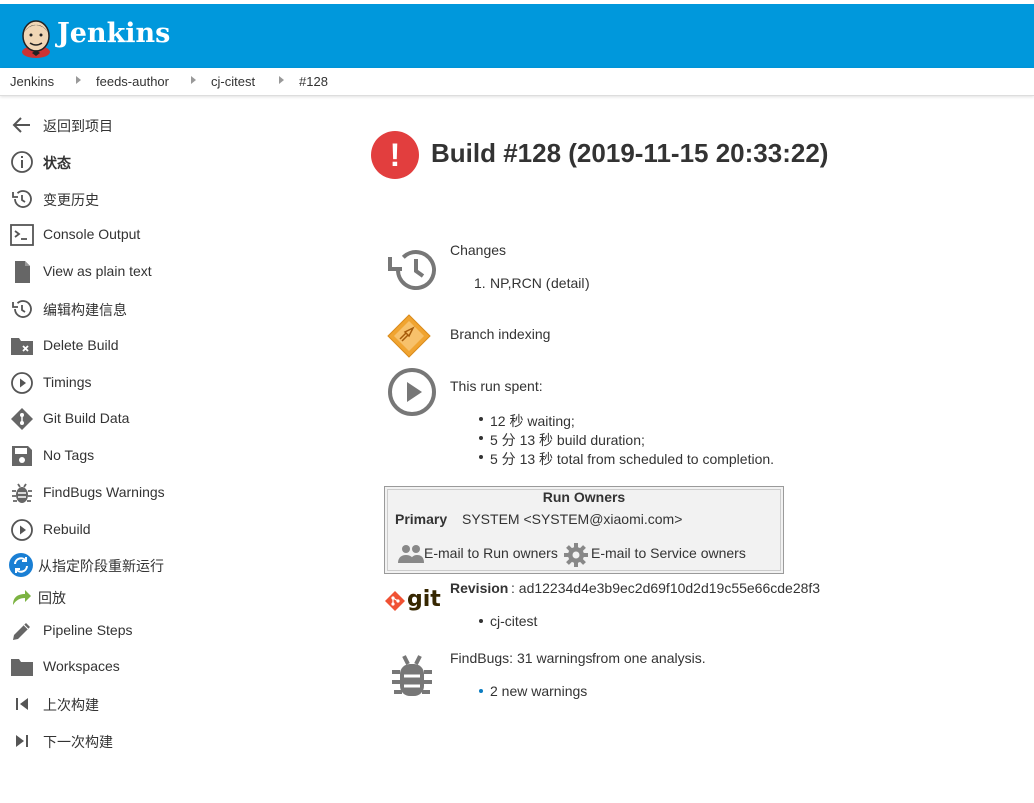 The width and height of the screenshot is (1034, 803). Describe the element at coordinates (22, 235) in the screenshot. I see `terminal-icon` at that location.